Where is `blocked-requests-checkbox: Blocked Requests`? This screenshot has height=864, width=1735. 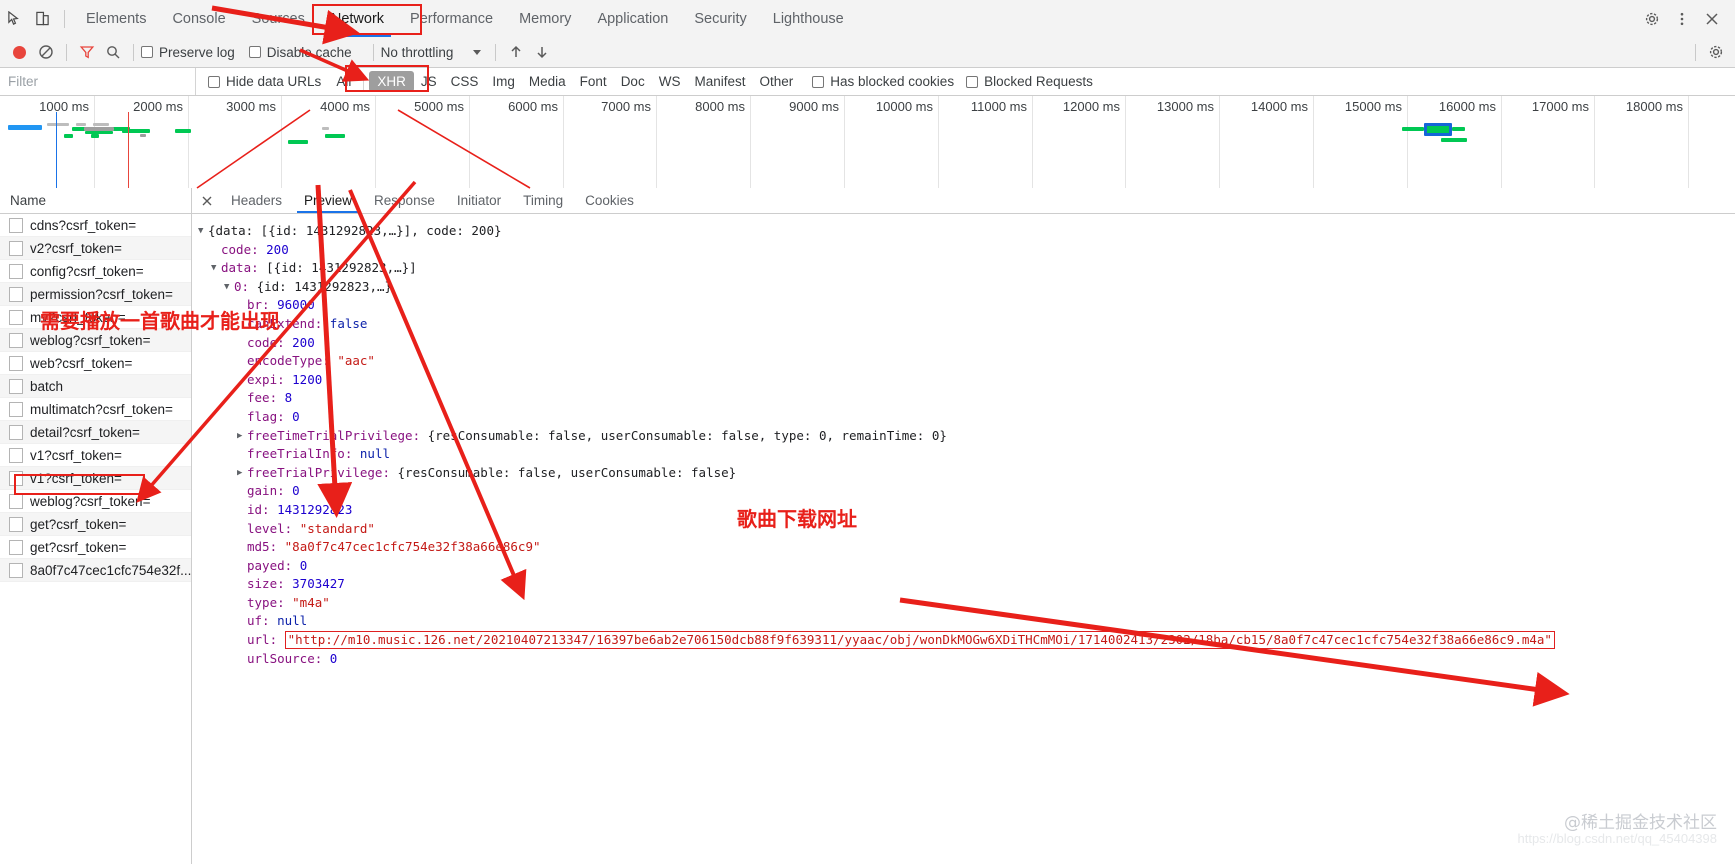
blocked-requests-checkbox: Blocked Requests is located at coordinates (1029, 81).